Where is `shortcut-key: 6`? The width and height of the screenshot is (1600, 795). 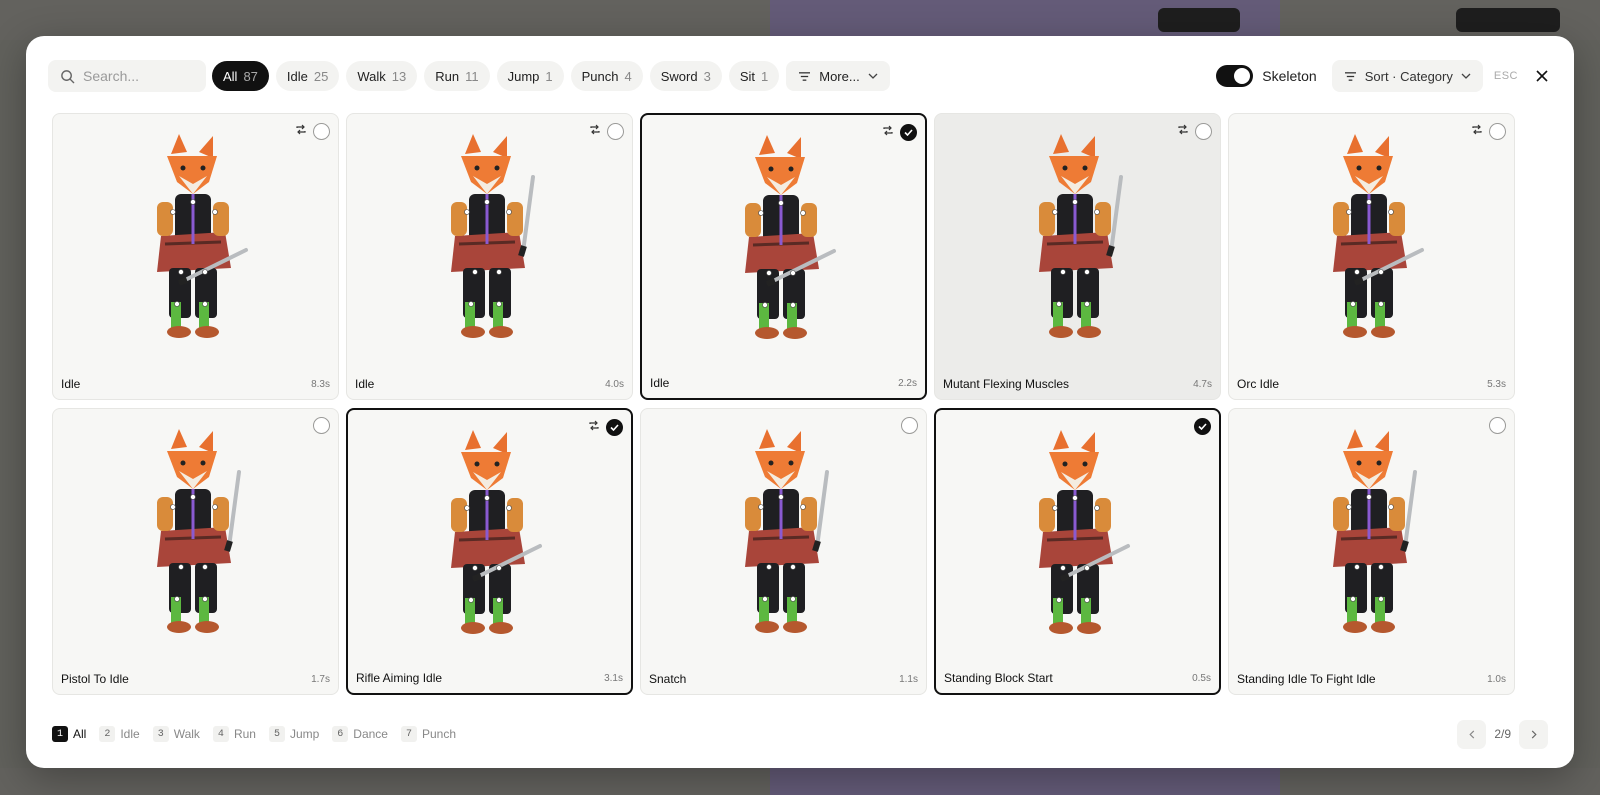 shortcut-key: 6 is located at coordinates (340, 734).